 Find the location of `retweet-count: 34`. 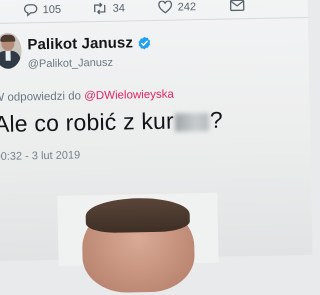

retweet-count: 34 is located at coordinates (119, 8).